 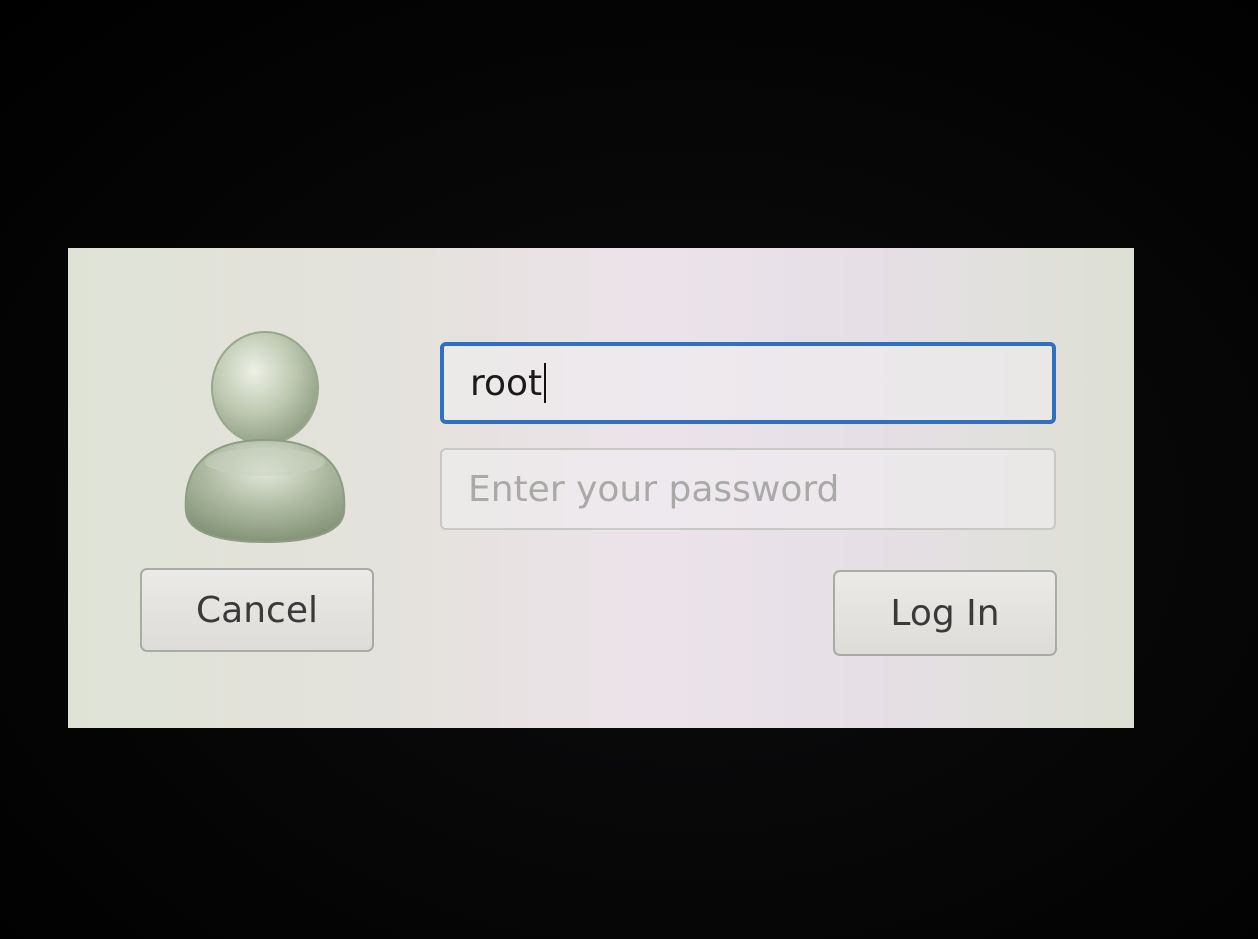 I want to click on user-avatar-icon, so click(x=265, y=437).